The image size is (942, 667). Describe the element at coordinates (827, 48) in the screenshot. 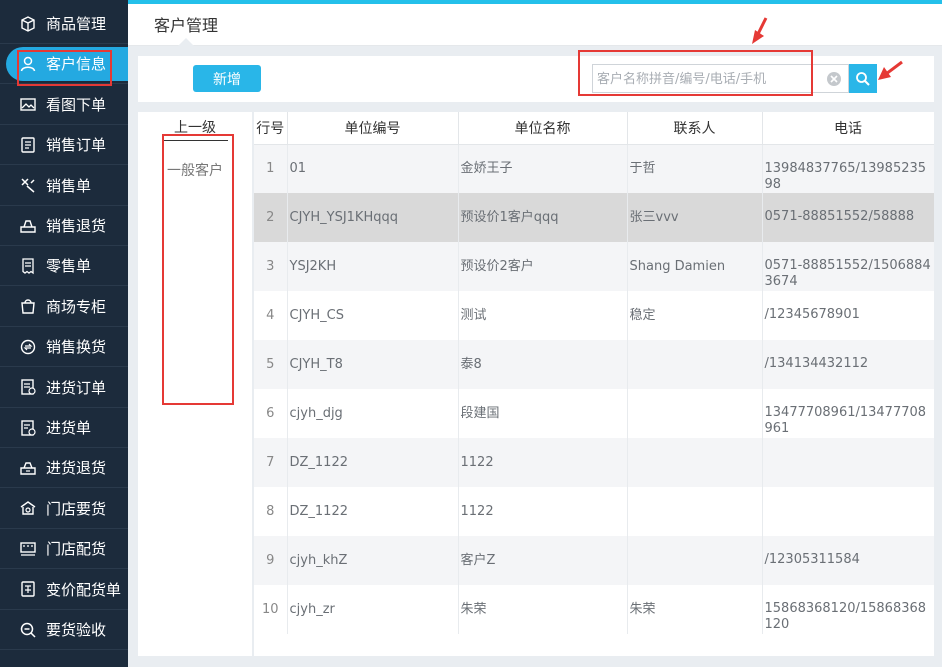

I see `annotation-arrows` at that location.